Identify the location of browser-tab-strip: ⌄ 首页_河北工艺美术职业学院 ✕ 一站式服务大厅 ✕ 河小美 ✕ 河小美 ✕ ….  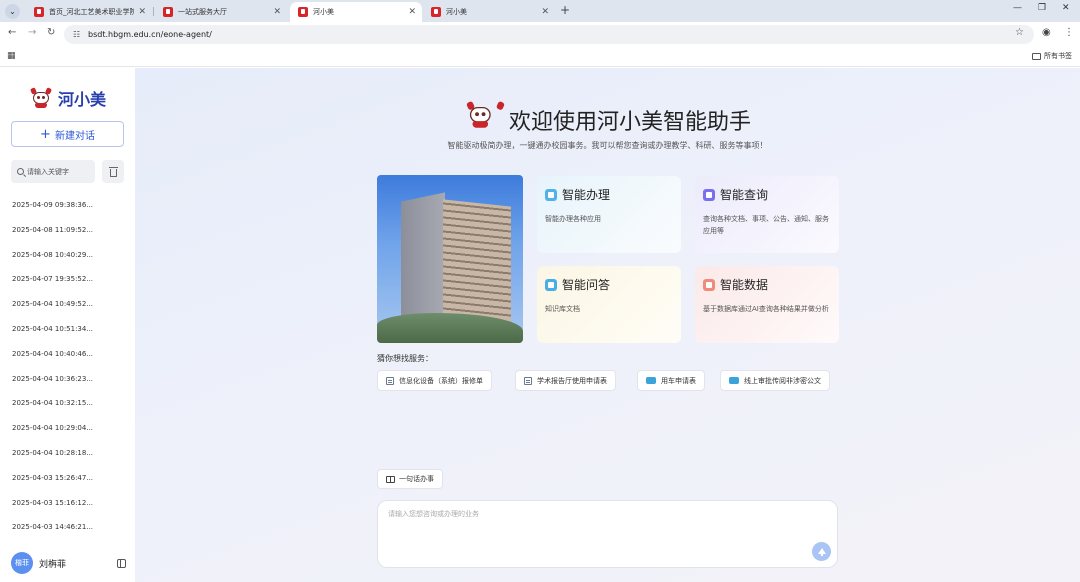
(540, 11).